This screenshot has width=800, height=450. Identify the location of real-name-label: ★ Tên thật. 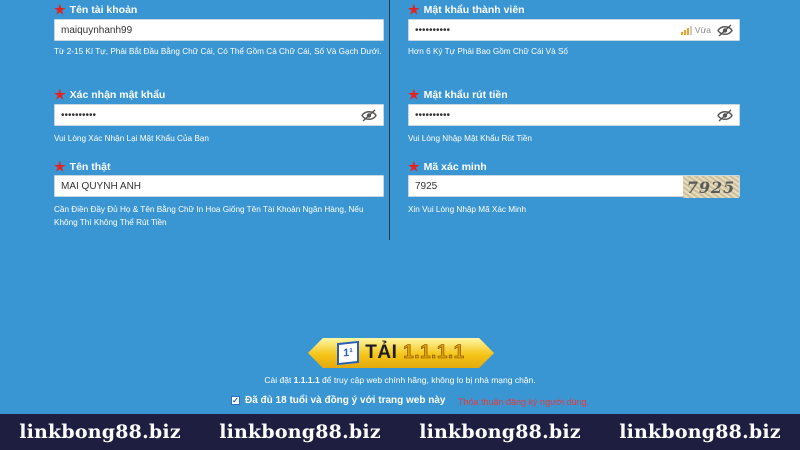
(82, 166).